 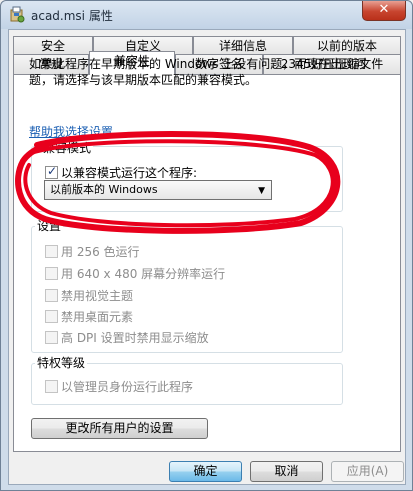 I want to click on close-icon: ✕, so click(x=384, y=9).